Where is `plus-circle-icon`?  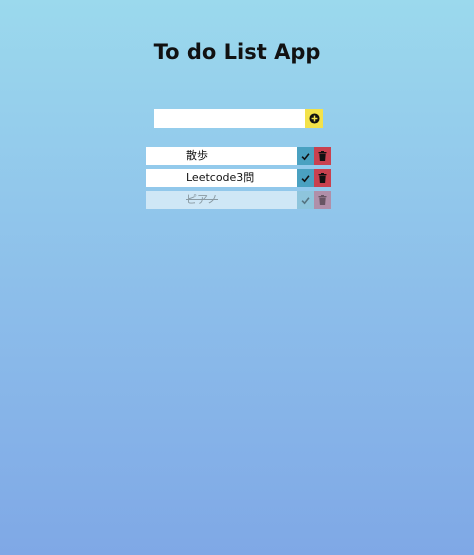 plus-circle-icon is located at coordinates (314, 118).